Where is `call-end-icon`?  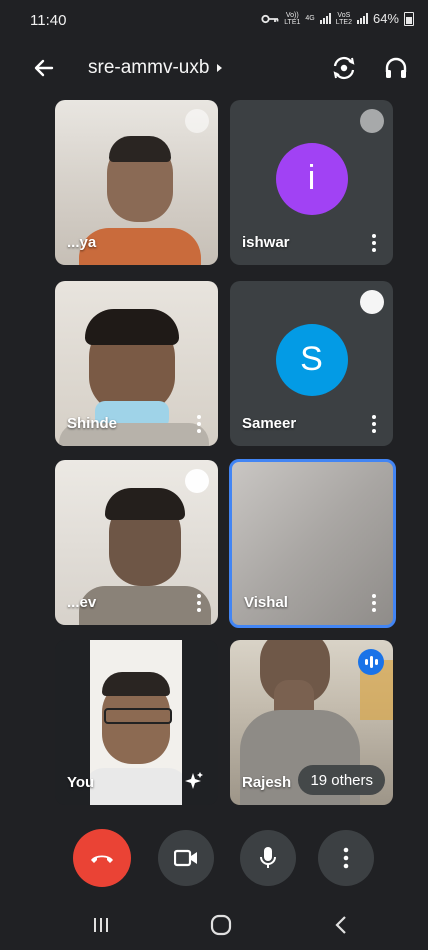 call-end-icon is located at coordinates (102, 859).